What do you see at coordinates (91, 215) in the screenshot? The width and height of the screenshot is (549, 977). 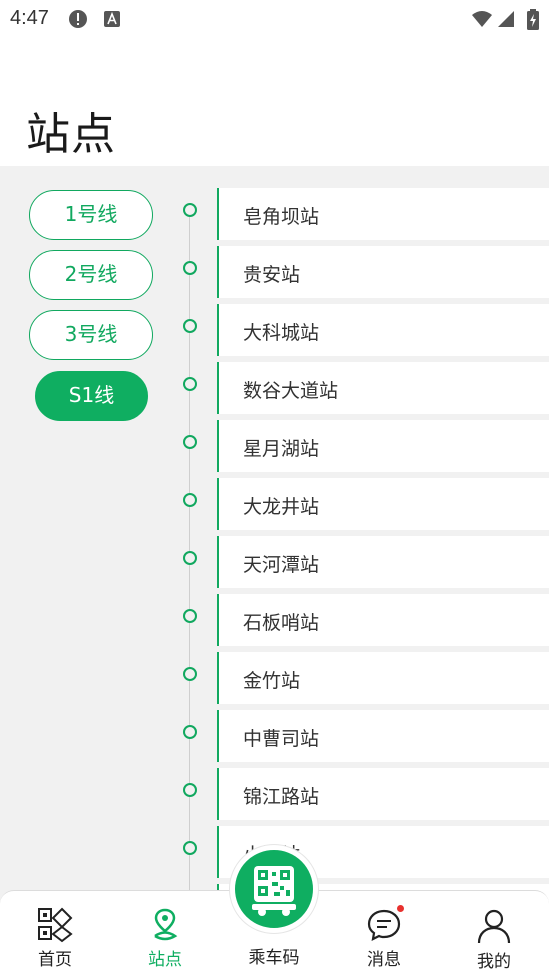 I see `line-1-button: 1号线` at bounding box center [91, 215].